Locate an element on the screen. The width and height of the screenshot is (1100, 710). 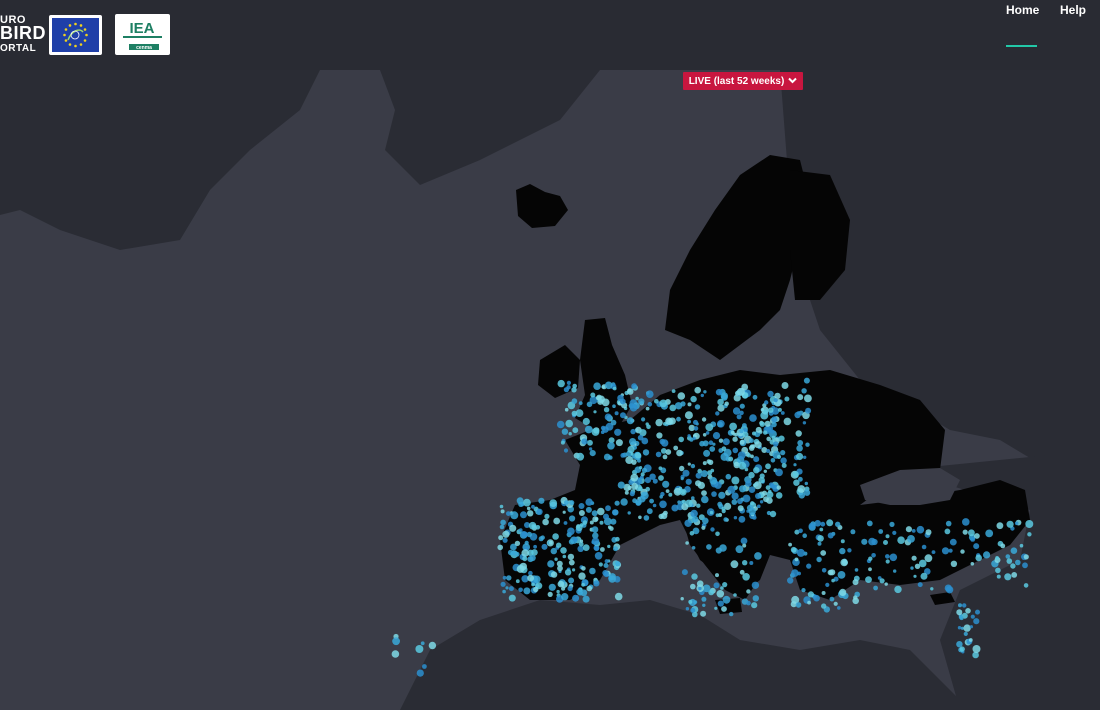
live-period-label: LIVE (last 52 weeks) is located at coordinates (736, 81).